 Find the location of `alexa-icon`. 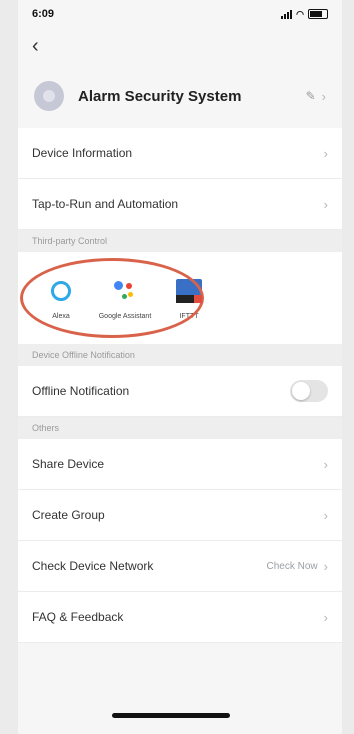

alexa-icon is located at coordinates (61, 291).